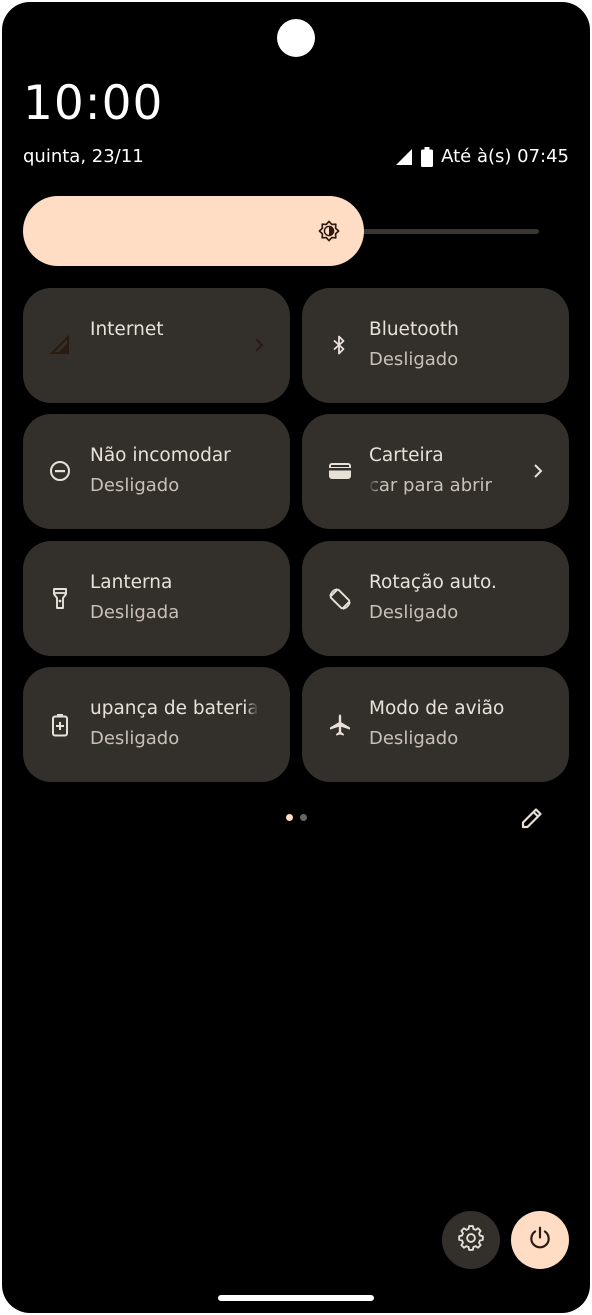  I want to click on power-icon, so click(540, 1240).